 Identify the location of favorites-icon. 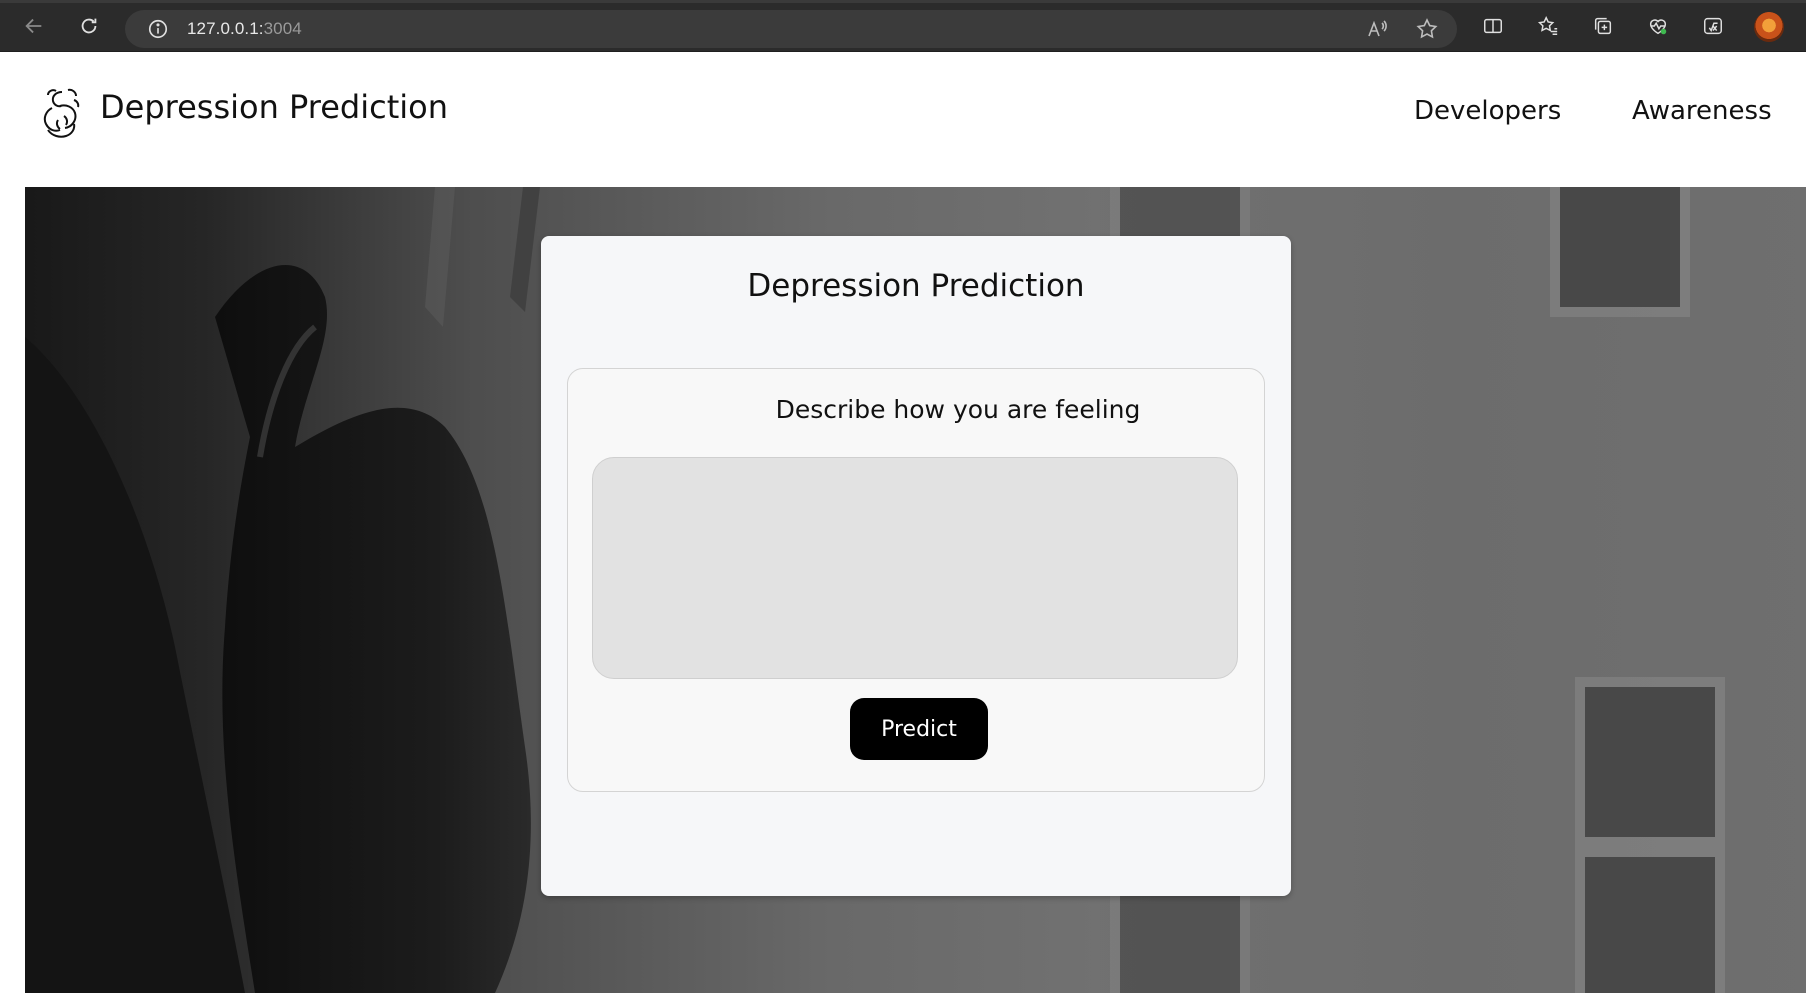
(1547, 25).